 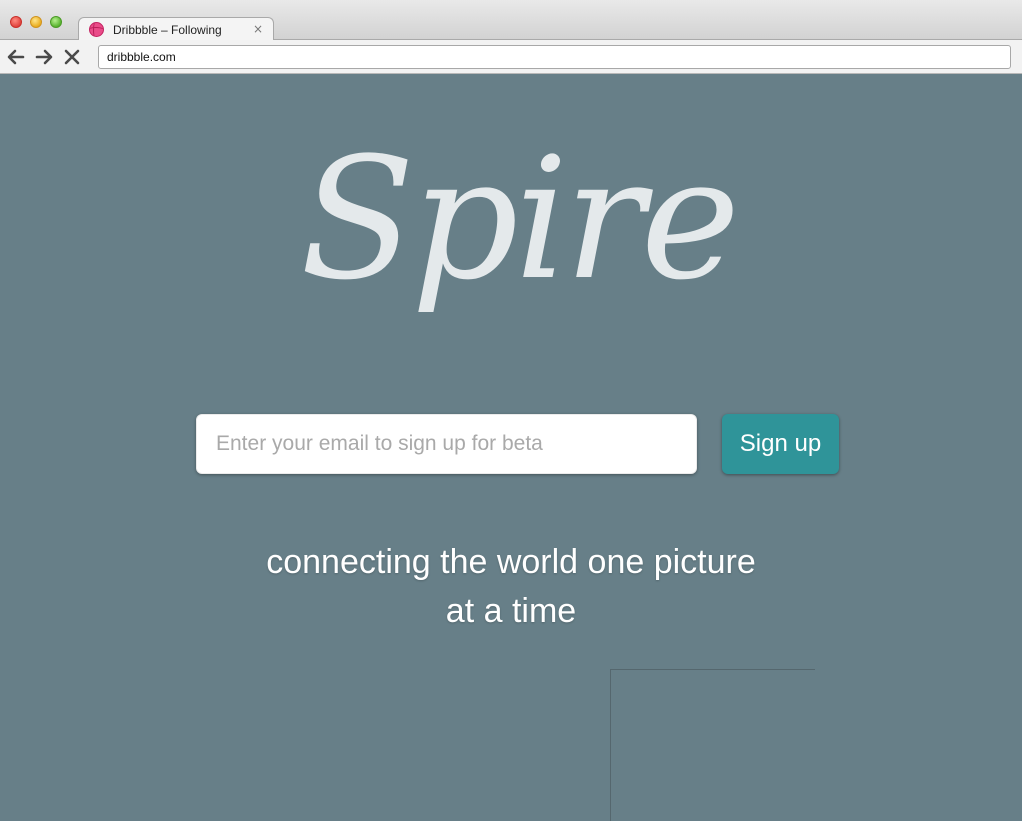 I want to click on tab-title: Dribbble – Following, so click(x=167, y=30).